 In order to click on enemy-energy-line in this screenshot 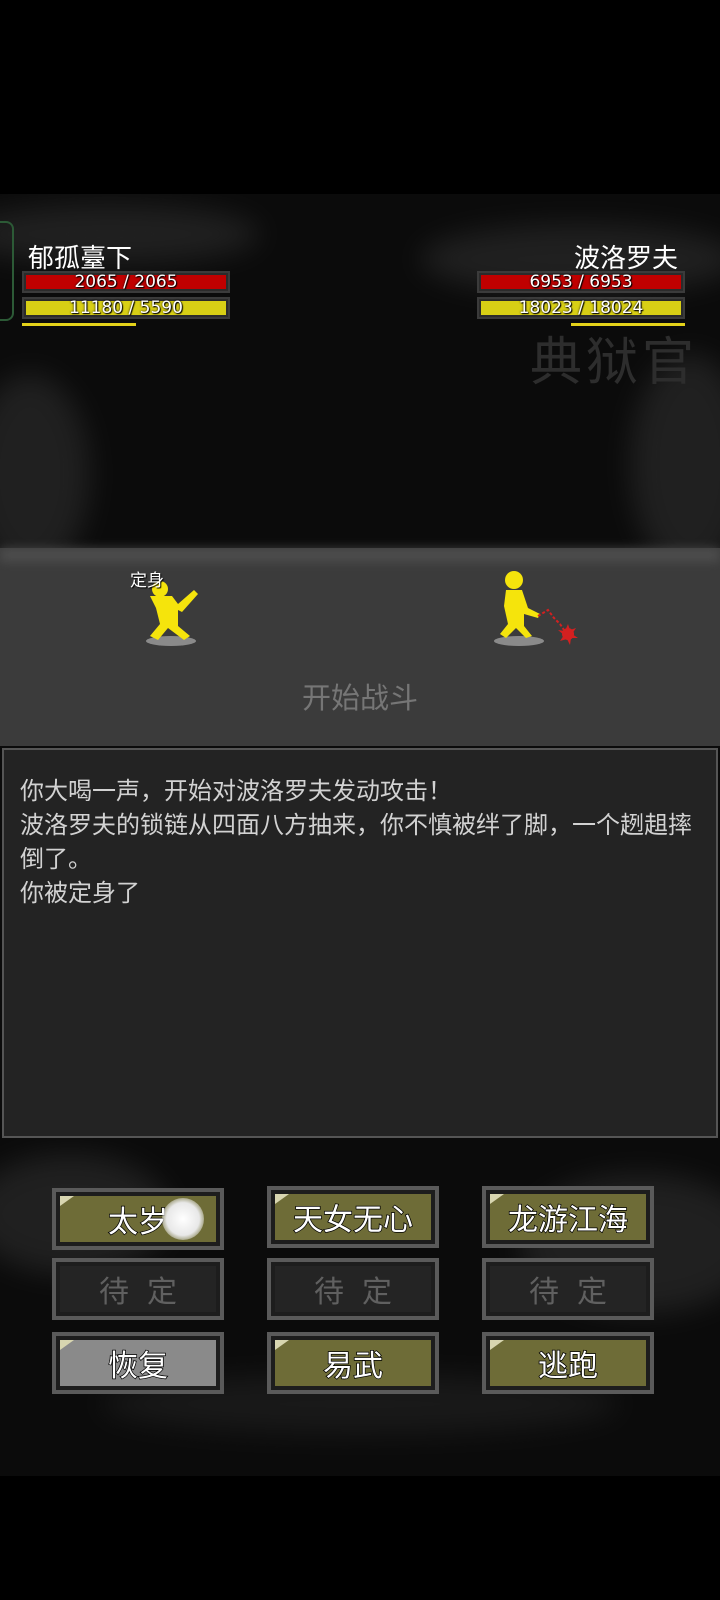, I will do `click(628, 324)`.